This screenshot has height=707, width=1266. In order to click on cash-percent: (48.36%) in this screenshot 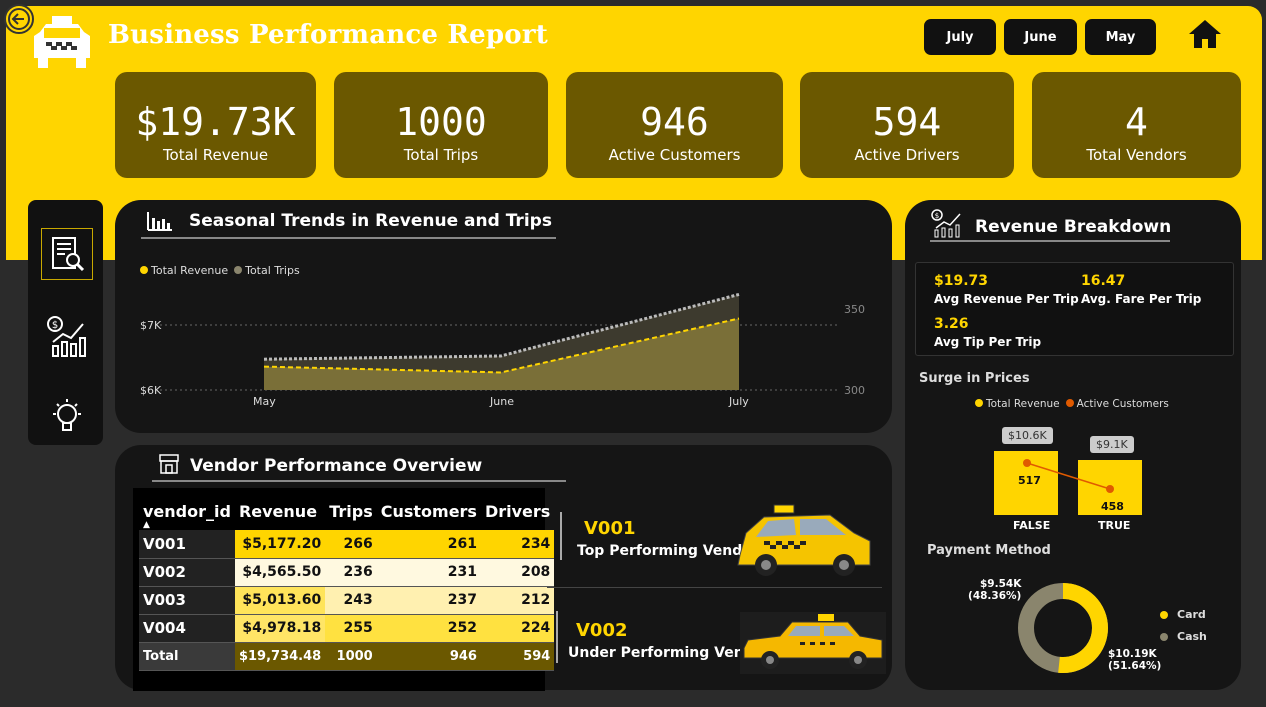, I will do `click(995, 596)`.